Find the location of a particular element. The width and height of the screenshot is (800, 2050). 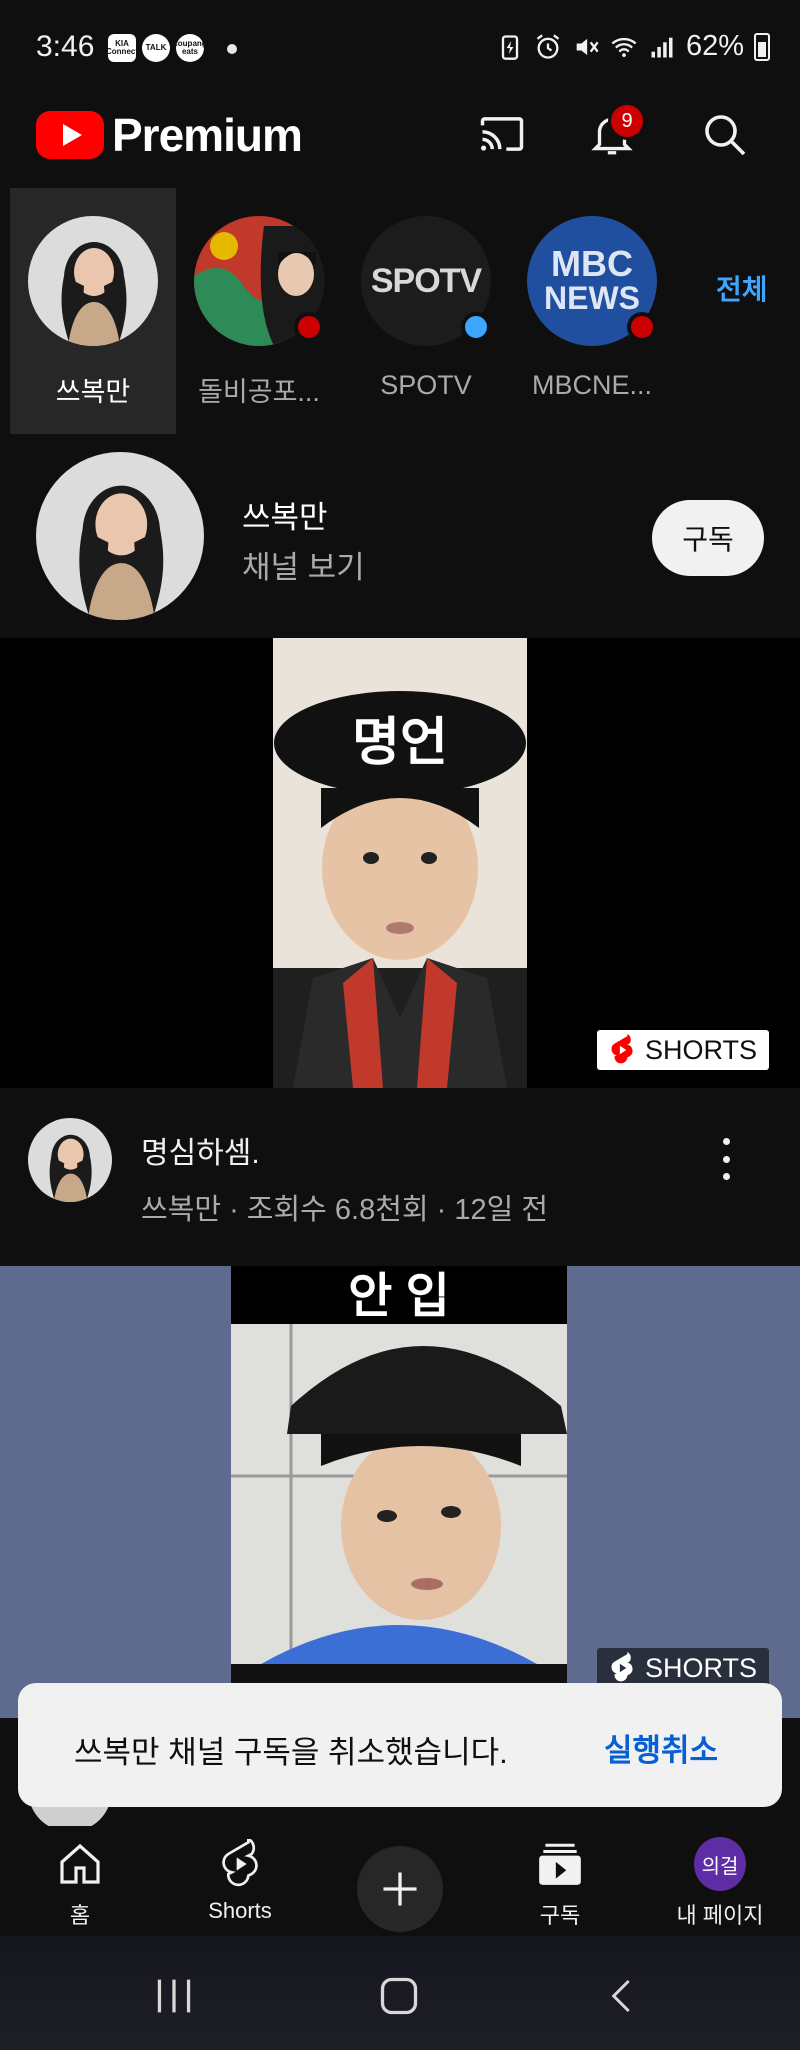

system-navigation-bar is located at coordinates (400, 1993).